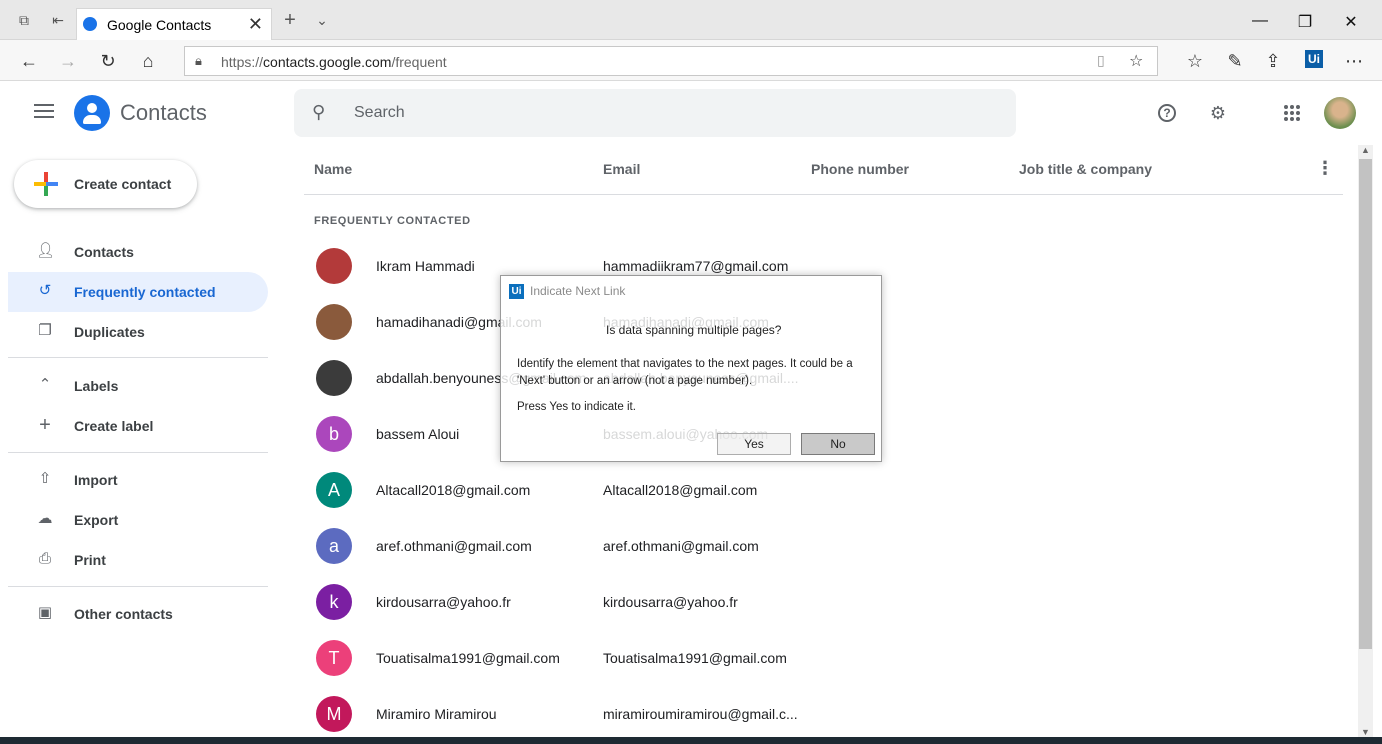 This screenshot has width=1382, height=744. I want to click on create-contact-button: Create contact, so click(105, 184).